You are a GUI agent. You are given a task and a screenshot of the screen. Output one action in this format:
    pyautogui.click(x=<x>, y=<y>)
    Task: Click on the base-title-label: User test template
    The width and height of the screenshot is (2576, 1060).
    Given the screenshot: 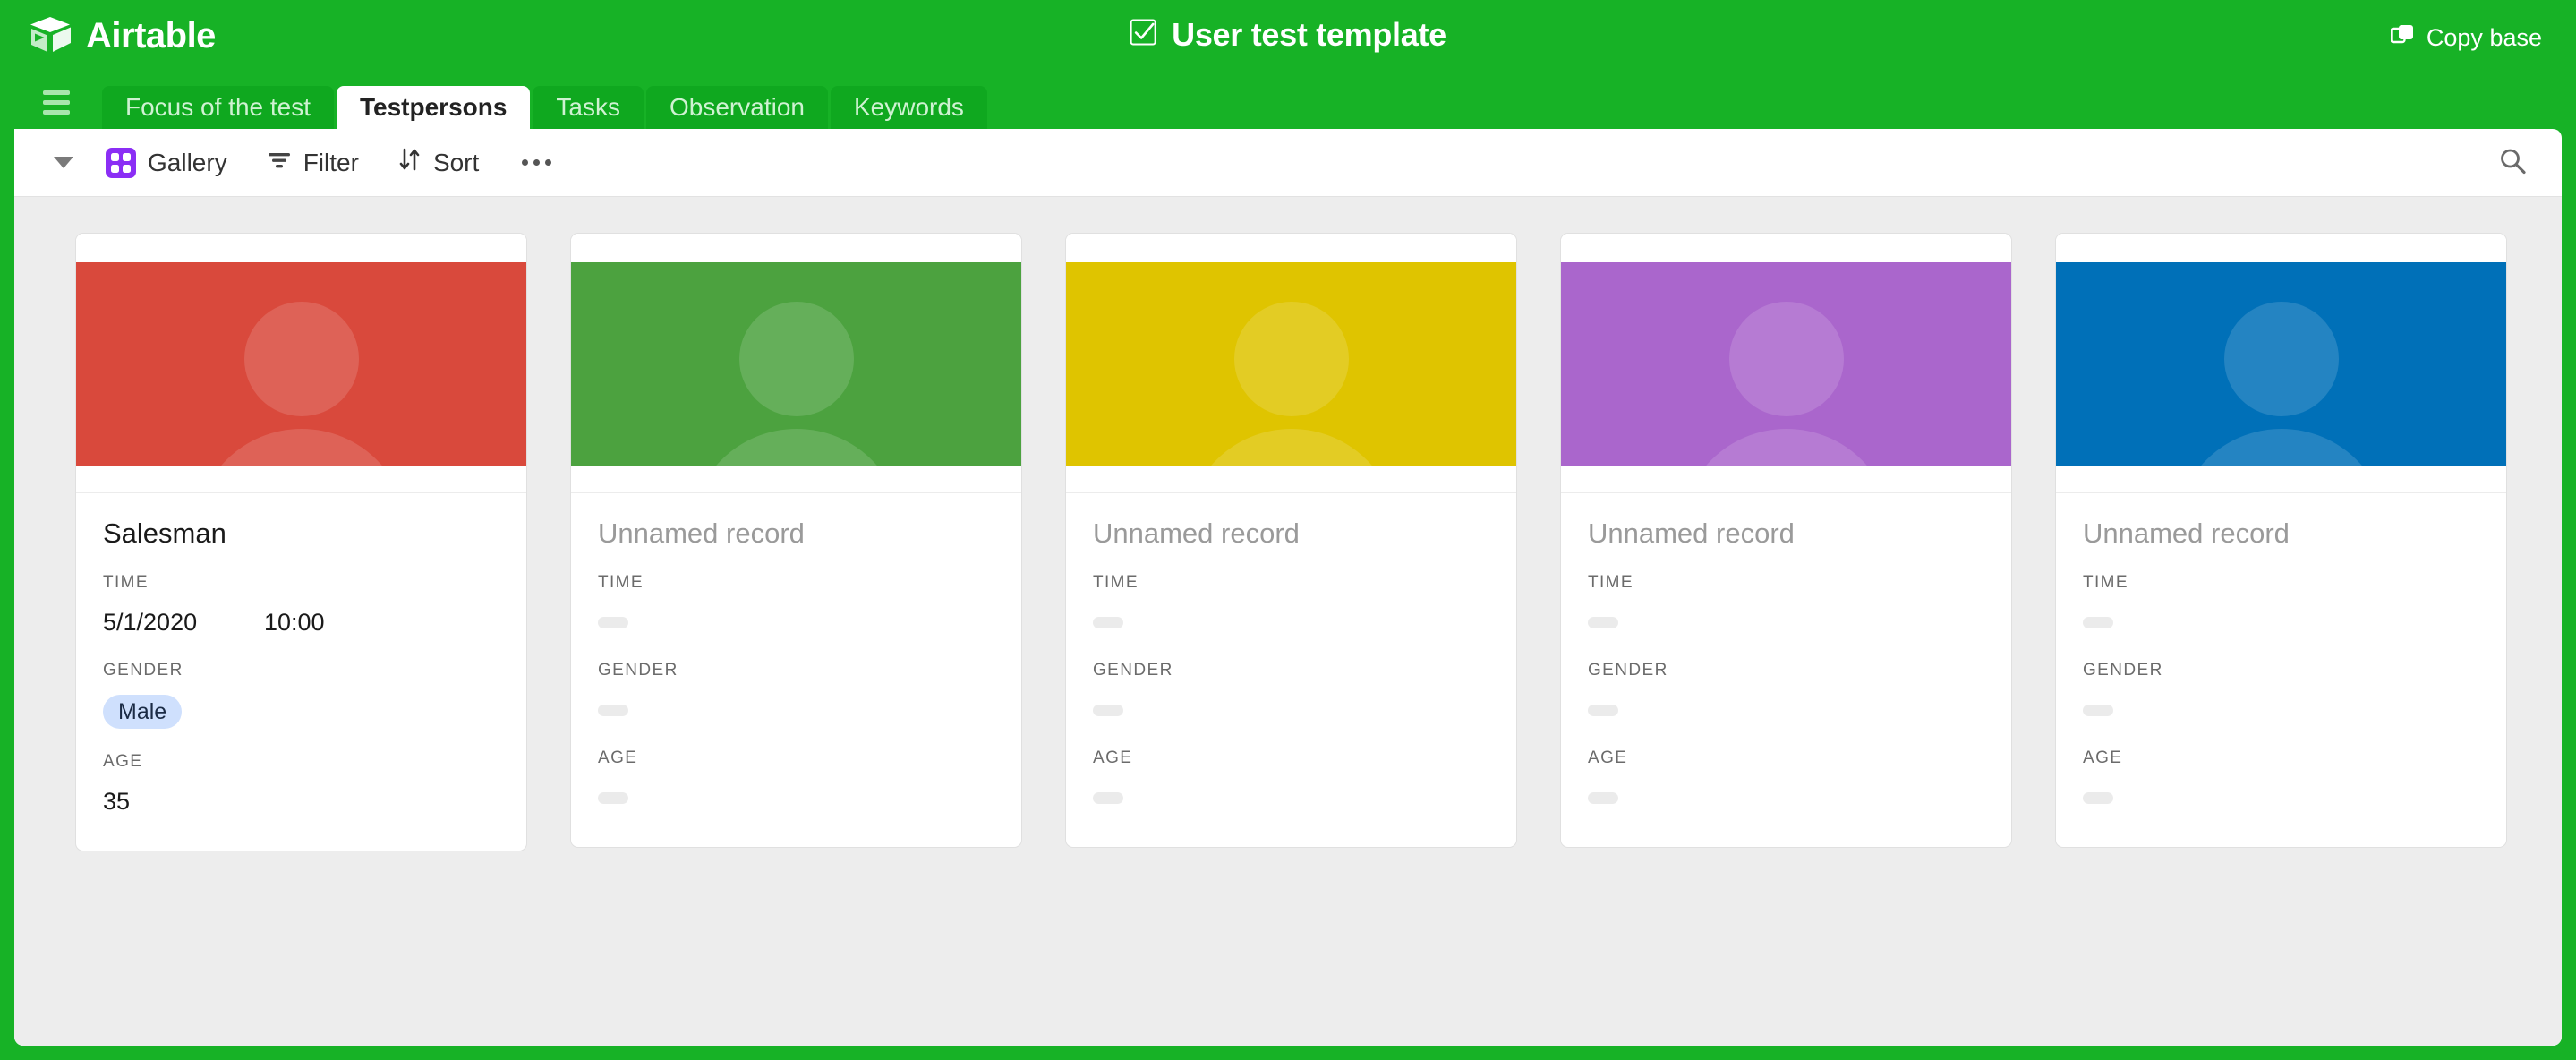 What is the action you would take?
    pyautogui.click(x=1309, y=34)
    